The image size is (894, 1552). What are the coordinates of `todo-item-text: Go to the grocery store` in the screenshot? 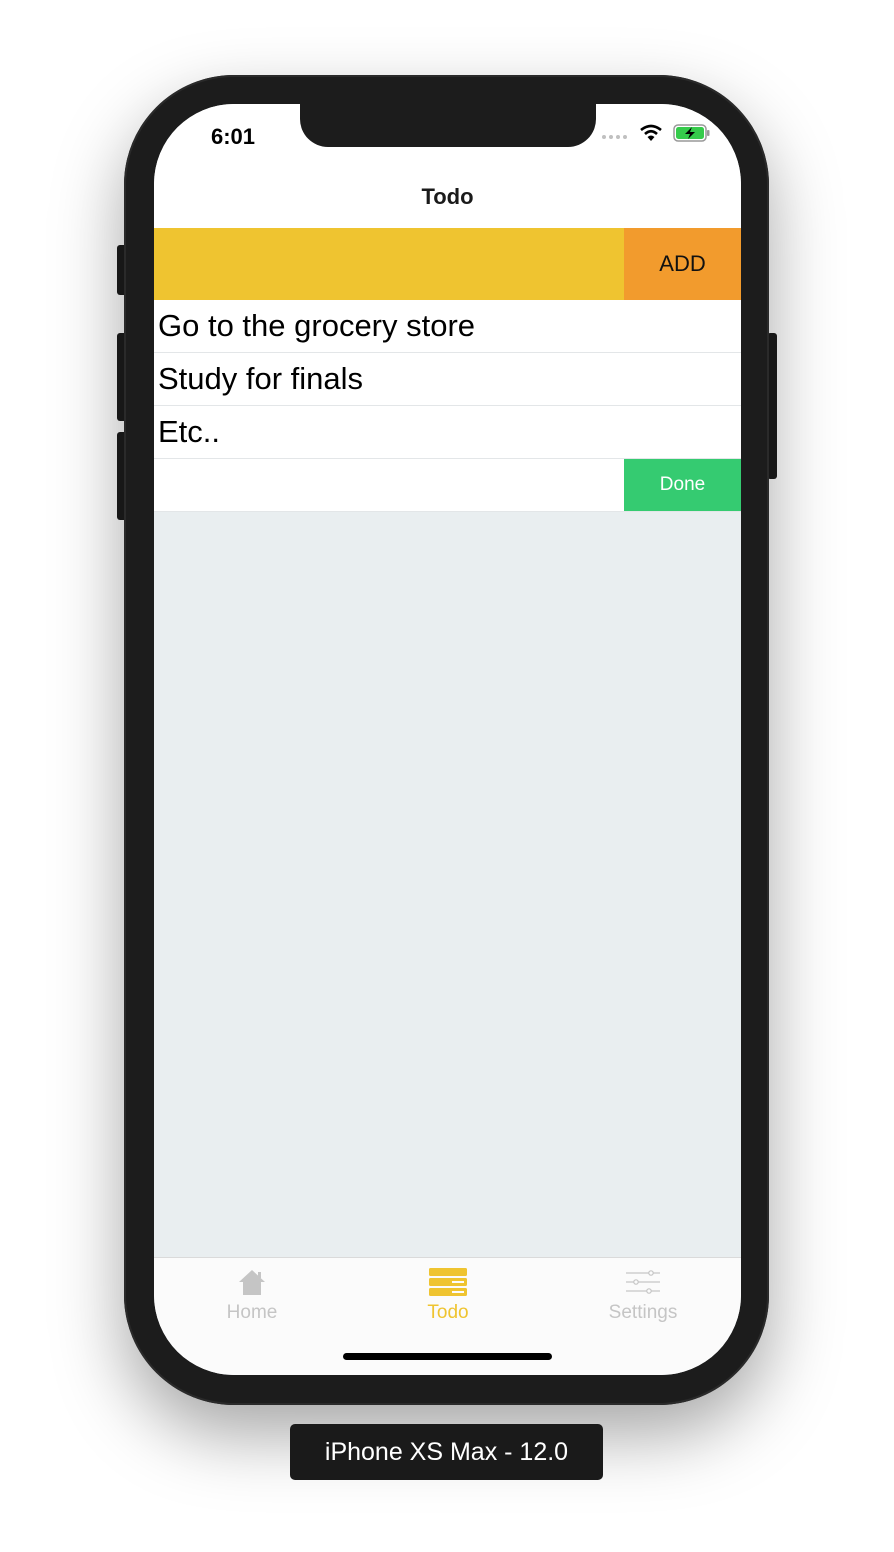 It's located at (317, 325).